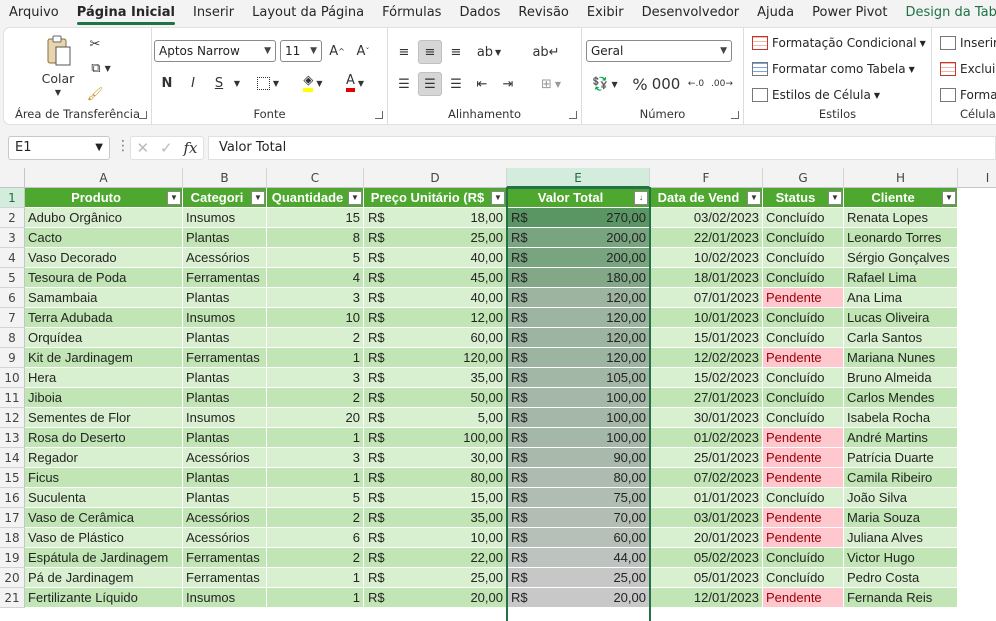  What do you see at coordinates (104, 578) in the screenshot?
I see `table-cell: Pá de Jardinagem` at bounding box center [104, 578].